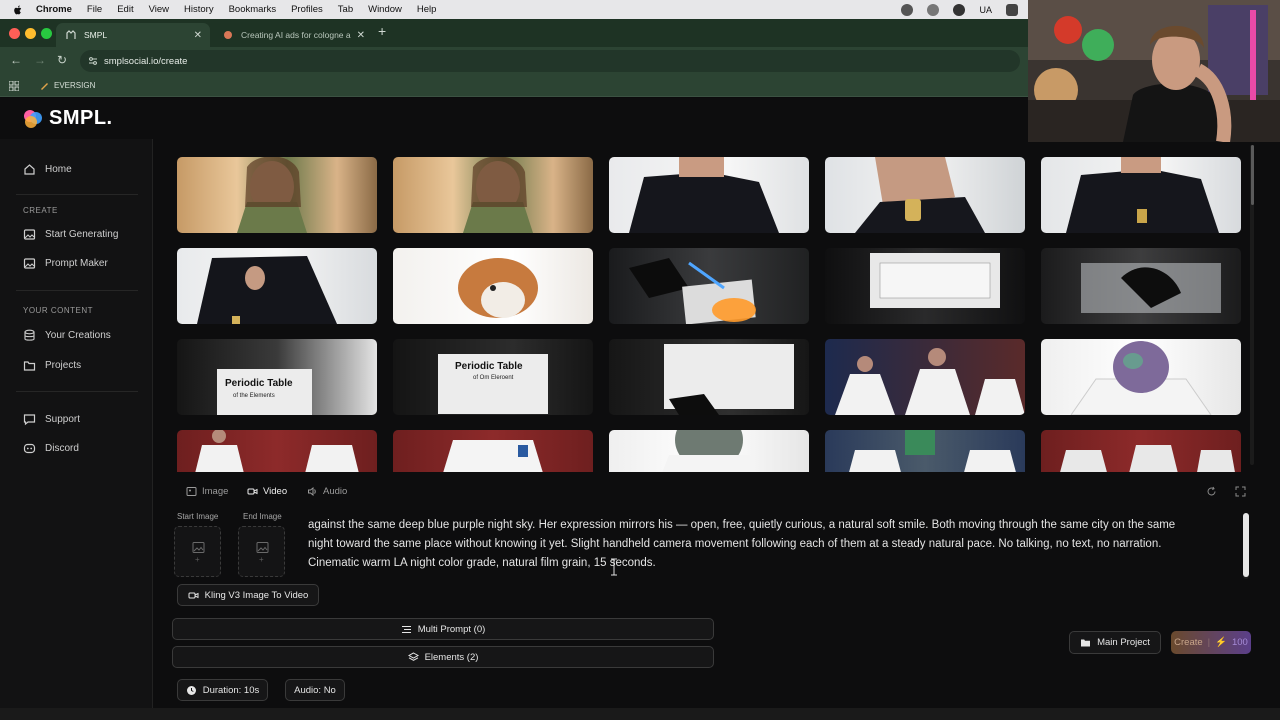  I want to click on periodic-table-text: Periodic Table, so click(489, 366).